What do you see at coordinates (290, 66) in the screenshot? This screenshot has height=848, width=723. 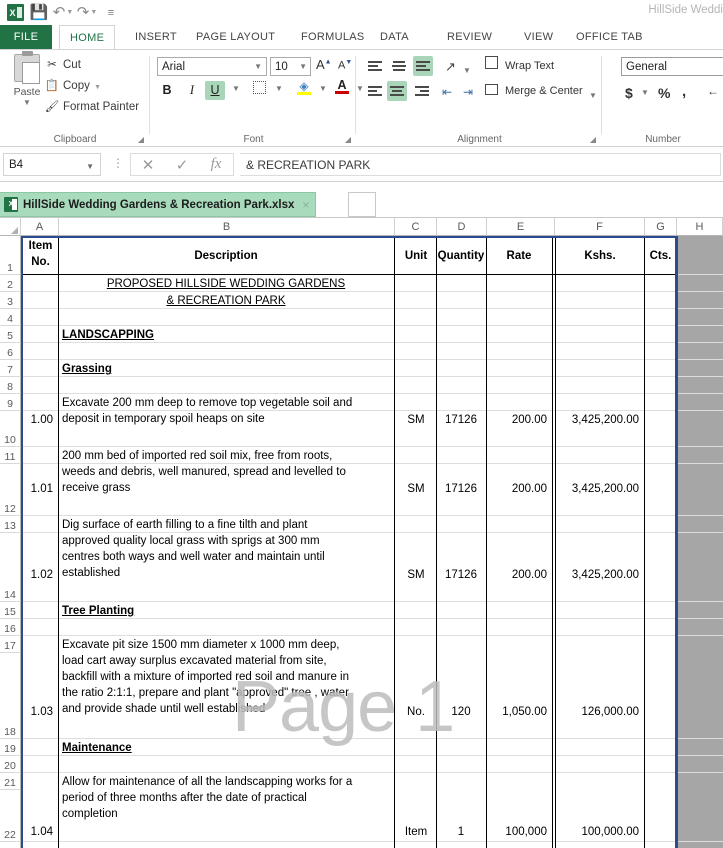 I see `font-size-input: 10 ▼` at bounding box center [290, 66].